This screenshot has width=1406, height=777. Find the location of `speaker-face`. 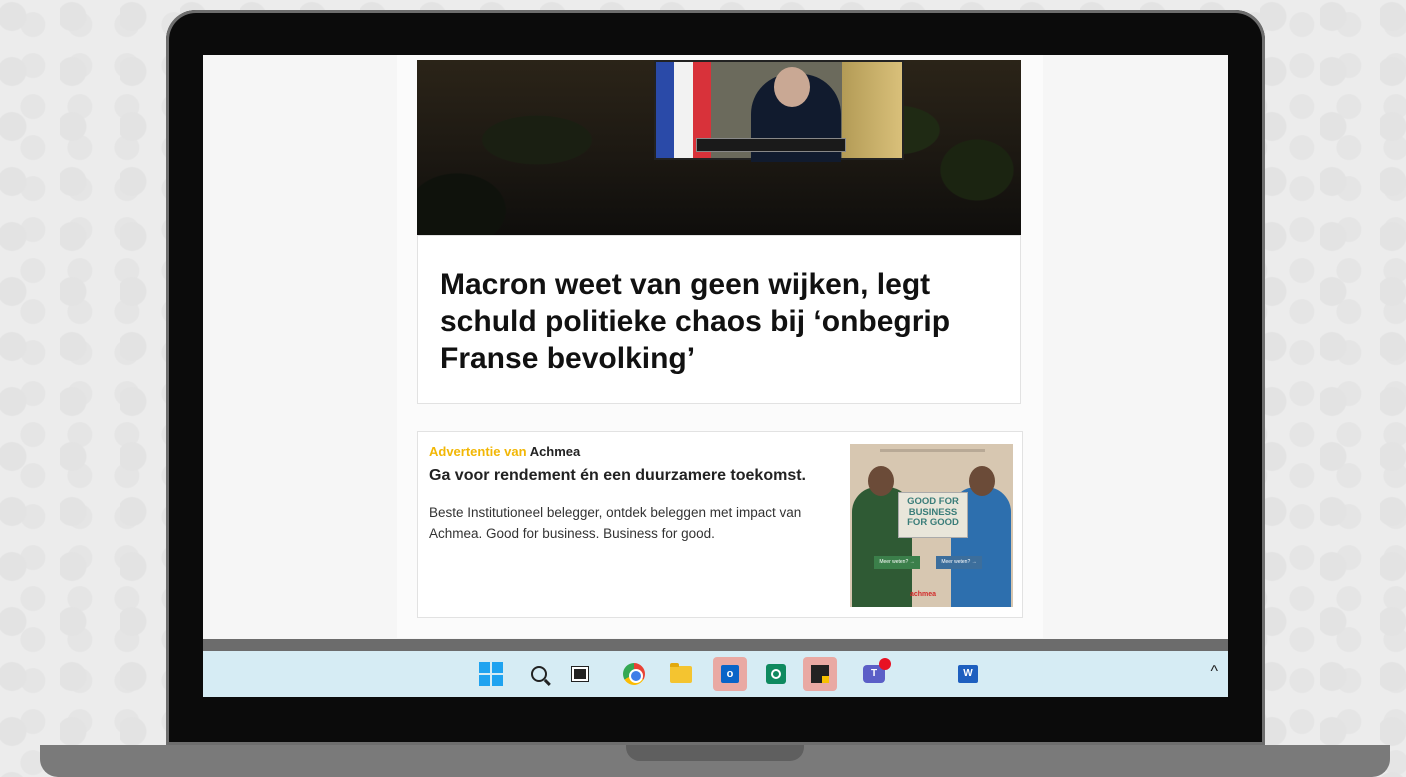

speaker-face is located at coordinates (792, 87).